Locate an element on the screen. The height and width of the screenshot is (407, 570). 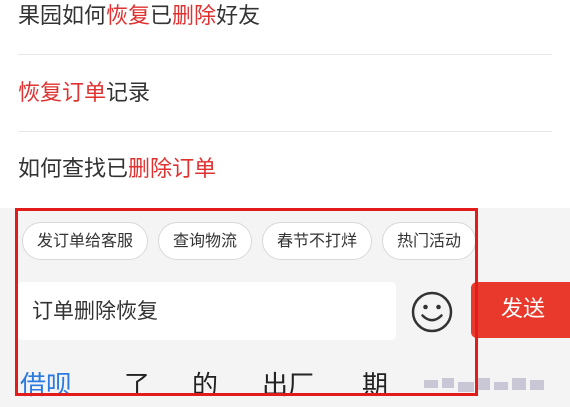
ime-candidate-bar: 借呗 了 的 出厂 期 is located at coordinates (285, 383).